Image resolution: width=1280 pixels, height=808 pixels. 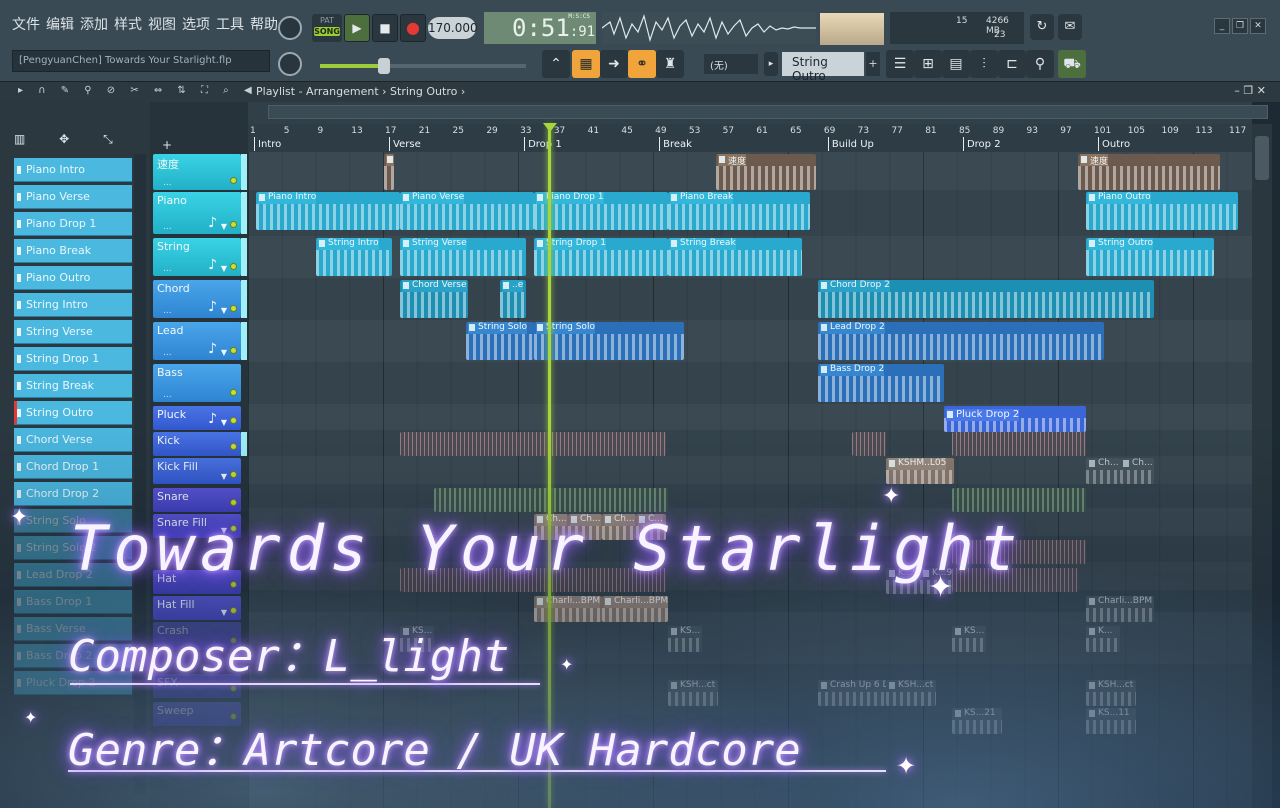 What do you see at coordinates (549, 466) in the screenshot?
I see `playhead` at bounding box center [549, 466].